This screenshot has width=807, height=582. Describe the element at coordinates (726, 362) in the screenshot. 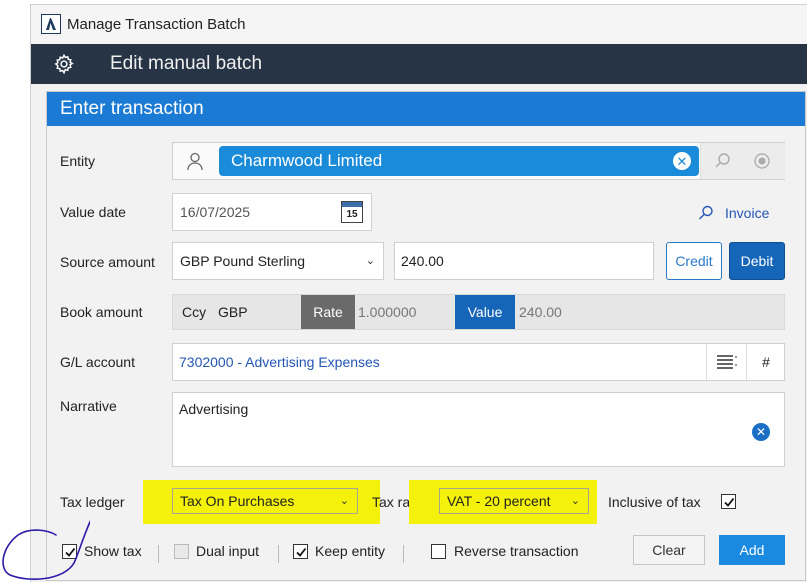

I see `list-icon` at that location.